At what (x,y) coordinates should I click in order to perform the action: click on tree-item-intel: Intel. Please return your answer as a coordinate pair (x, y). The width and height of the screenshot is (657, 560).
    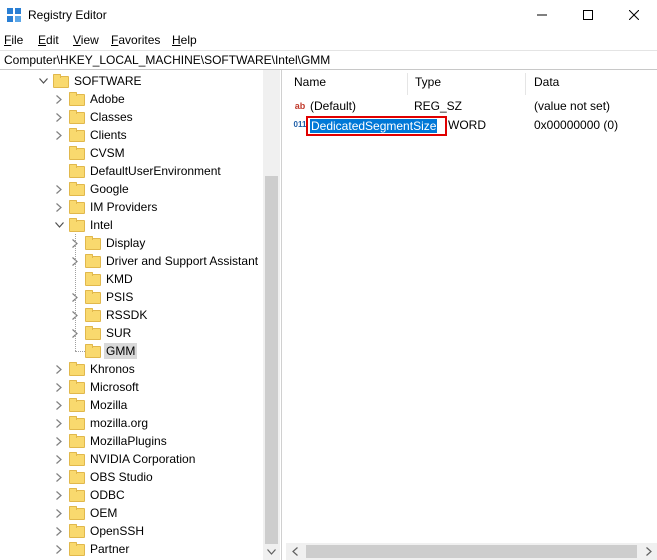
    Looking at the image, I should click on (140, 225).